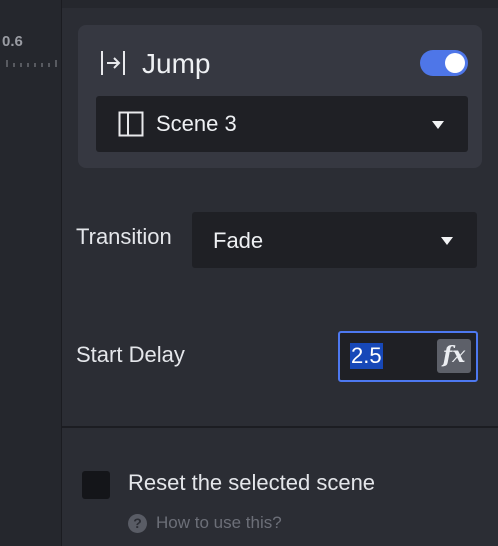 The height and width of the screenshot is (546, 498). What do you see at coordinates (124, 236) in the screenshot?
I see `transition-label: Transition` at bounding box center [124, 236].